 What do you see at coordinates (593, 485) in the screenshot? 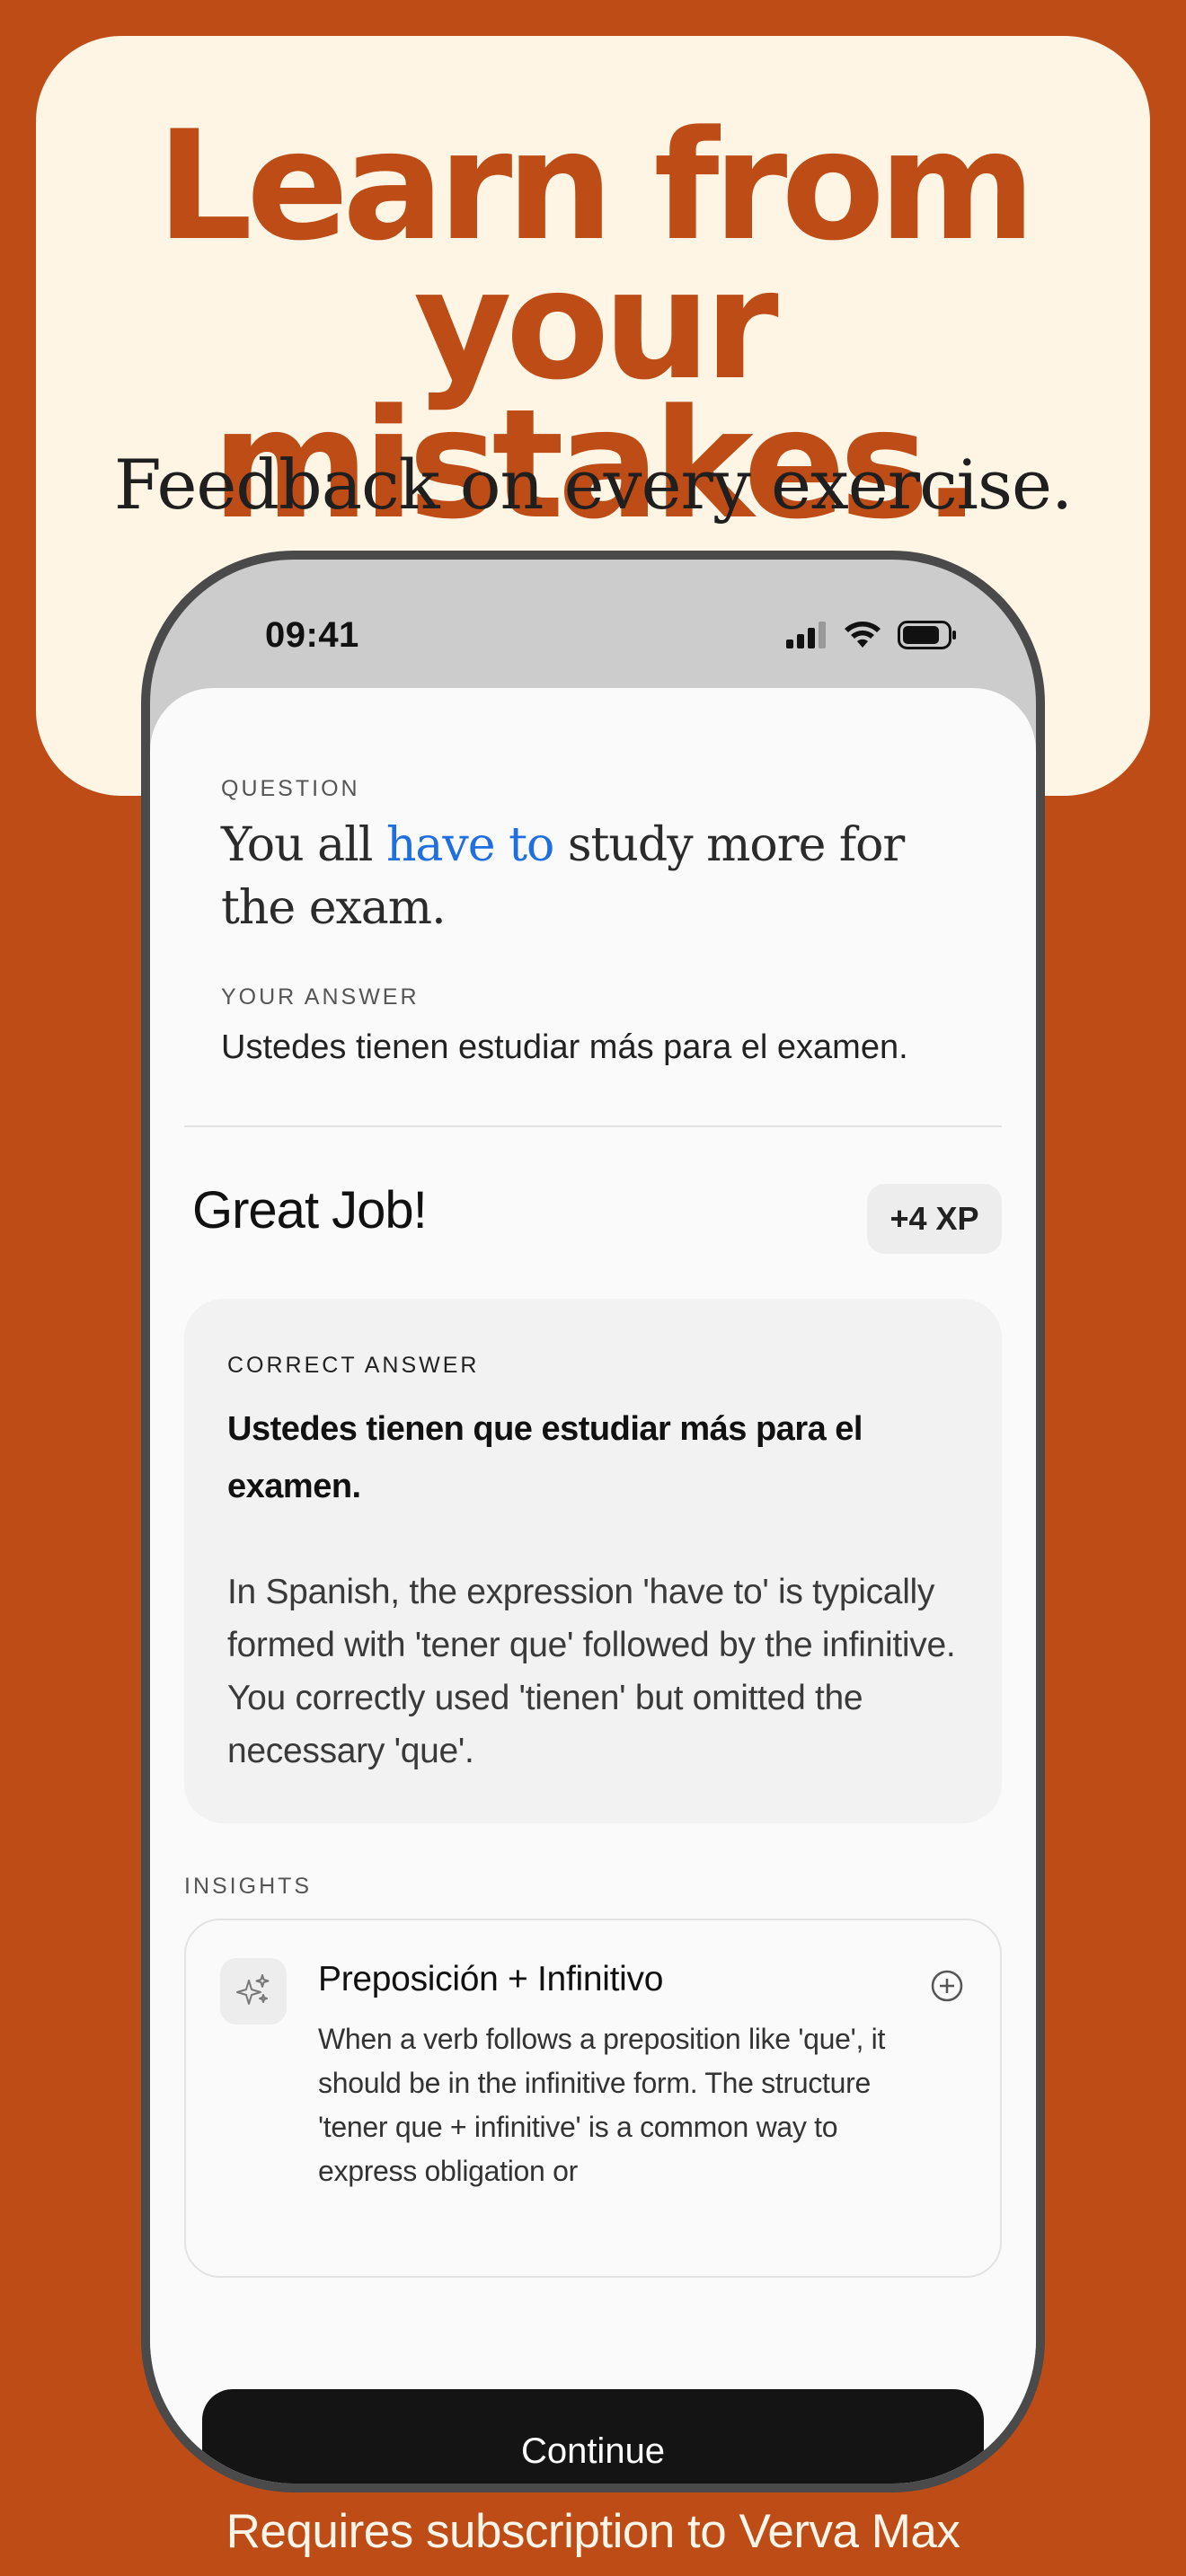
I see `subhead: Feedback on every exercise.` at bounding box center [593, 485].